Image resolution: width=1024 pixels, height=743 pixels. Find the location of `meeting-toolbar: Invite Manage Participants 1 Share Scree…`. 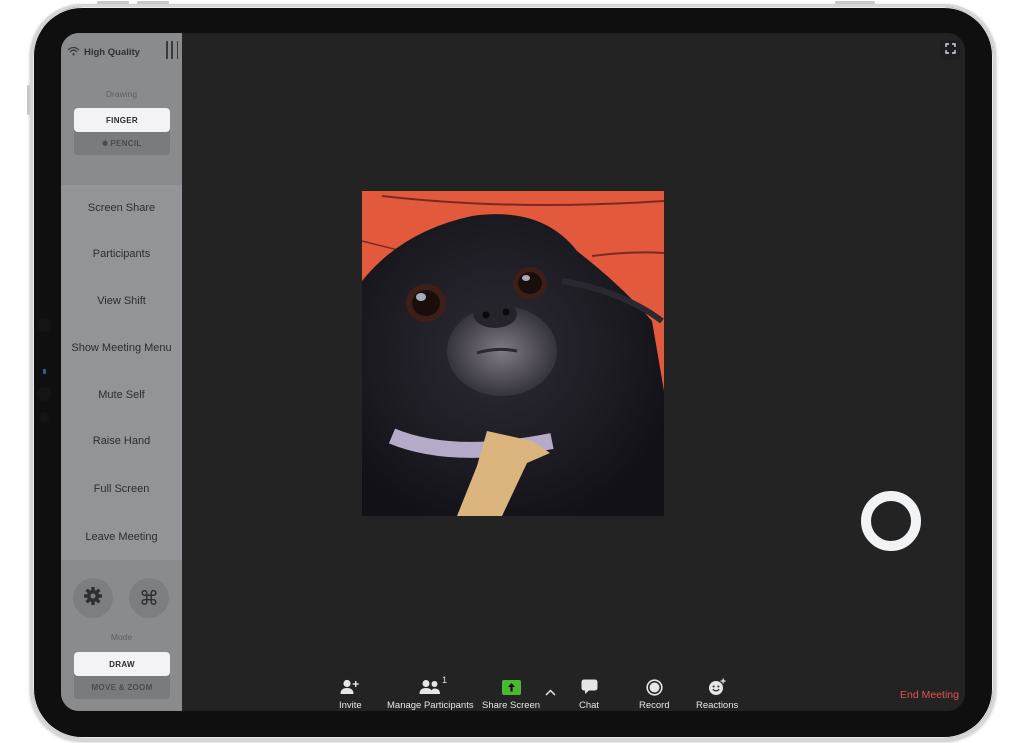

meeting-toolbar: Invite Manage Participants 1 Share Scree… is located at coordinates (573, 690).